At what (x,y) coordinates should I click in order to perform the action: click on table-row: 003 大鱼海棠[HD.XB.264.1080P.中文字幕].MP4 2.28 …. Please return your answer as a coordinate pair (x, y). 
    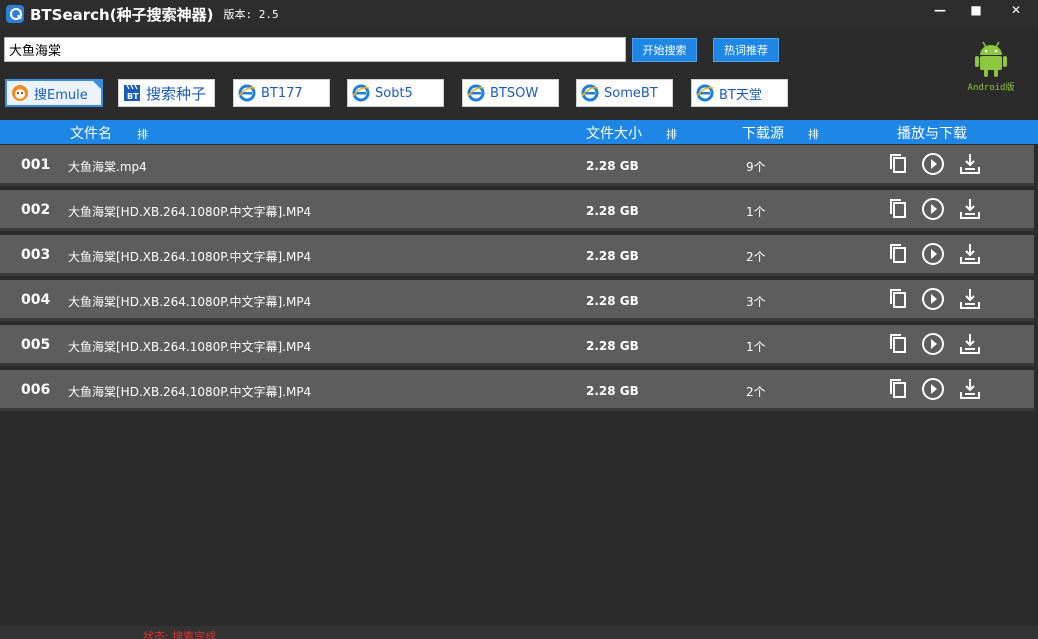
    Looking at the image, I should click on (517, 255).